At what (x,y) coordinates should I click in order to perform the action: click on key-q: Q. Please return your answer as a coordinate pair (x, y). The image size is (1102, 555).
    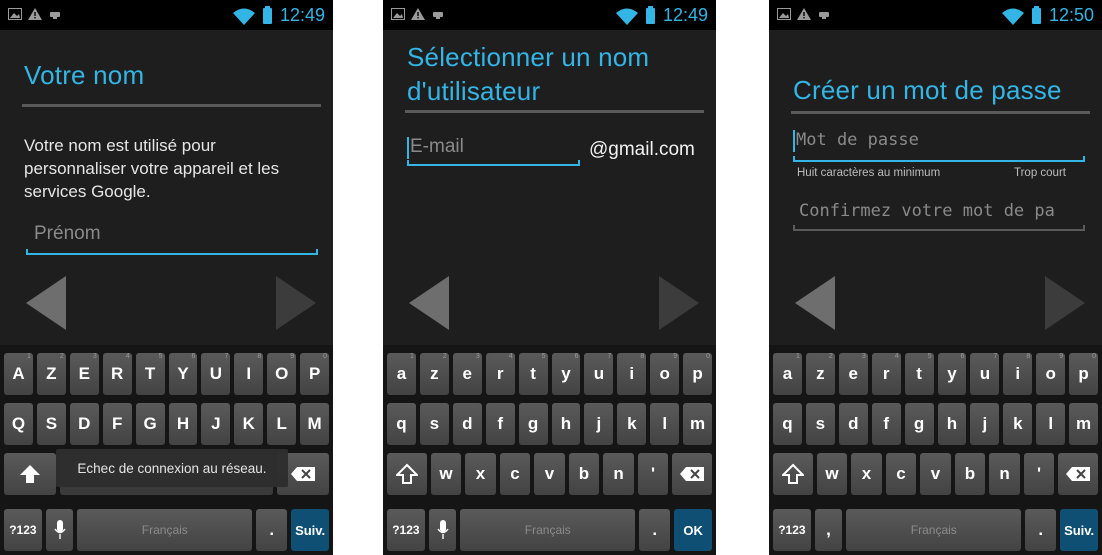
    Looking at the image, I should click on (18, 424).